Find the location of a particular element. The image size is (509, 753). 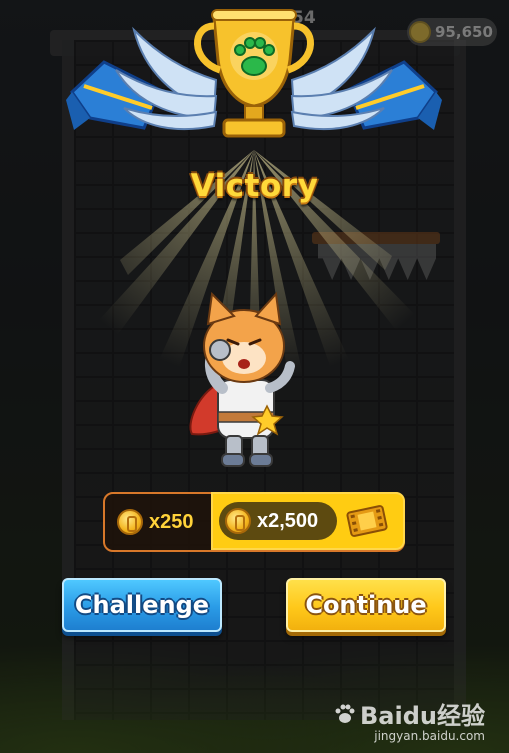

watermark: Baidu经验 jingyan.baidu.com is located at coordinates (409, 719).